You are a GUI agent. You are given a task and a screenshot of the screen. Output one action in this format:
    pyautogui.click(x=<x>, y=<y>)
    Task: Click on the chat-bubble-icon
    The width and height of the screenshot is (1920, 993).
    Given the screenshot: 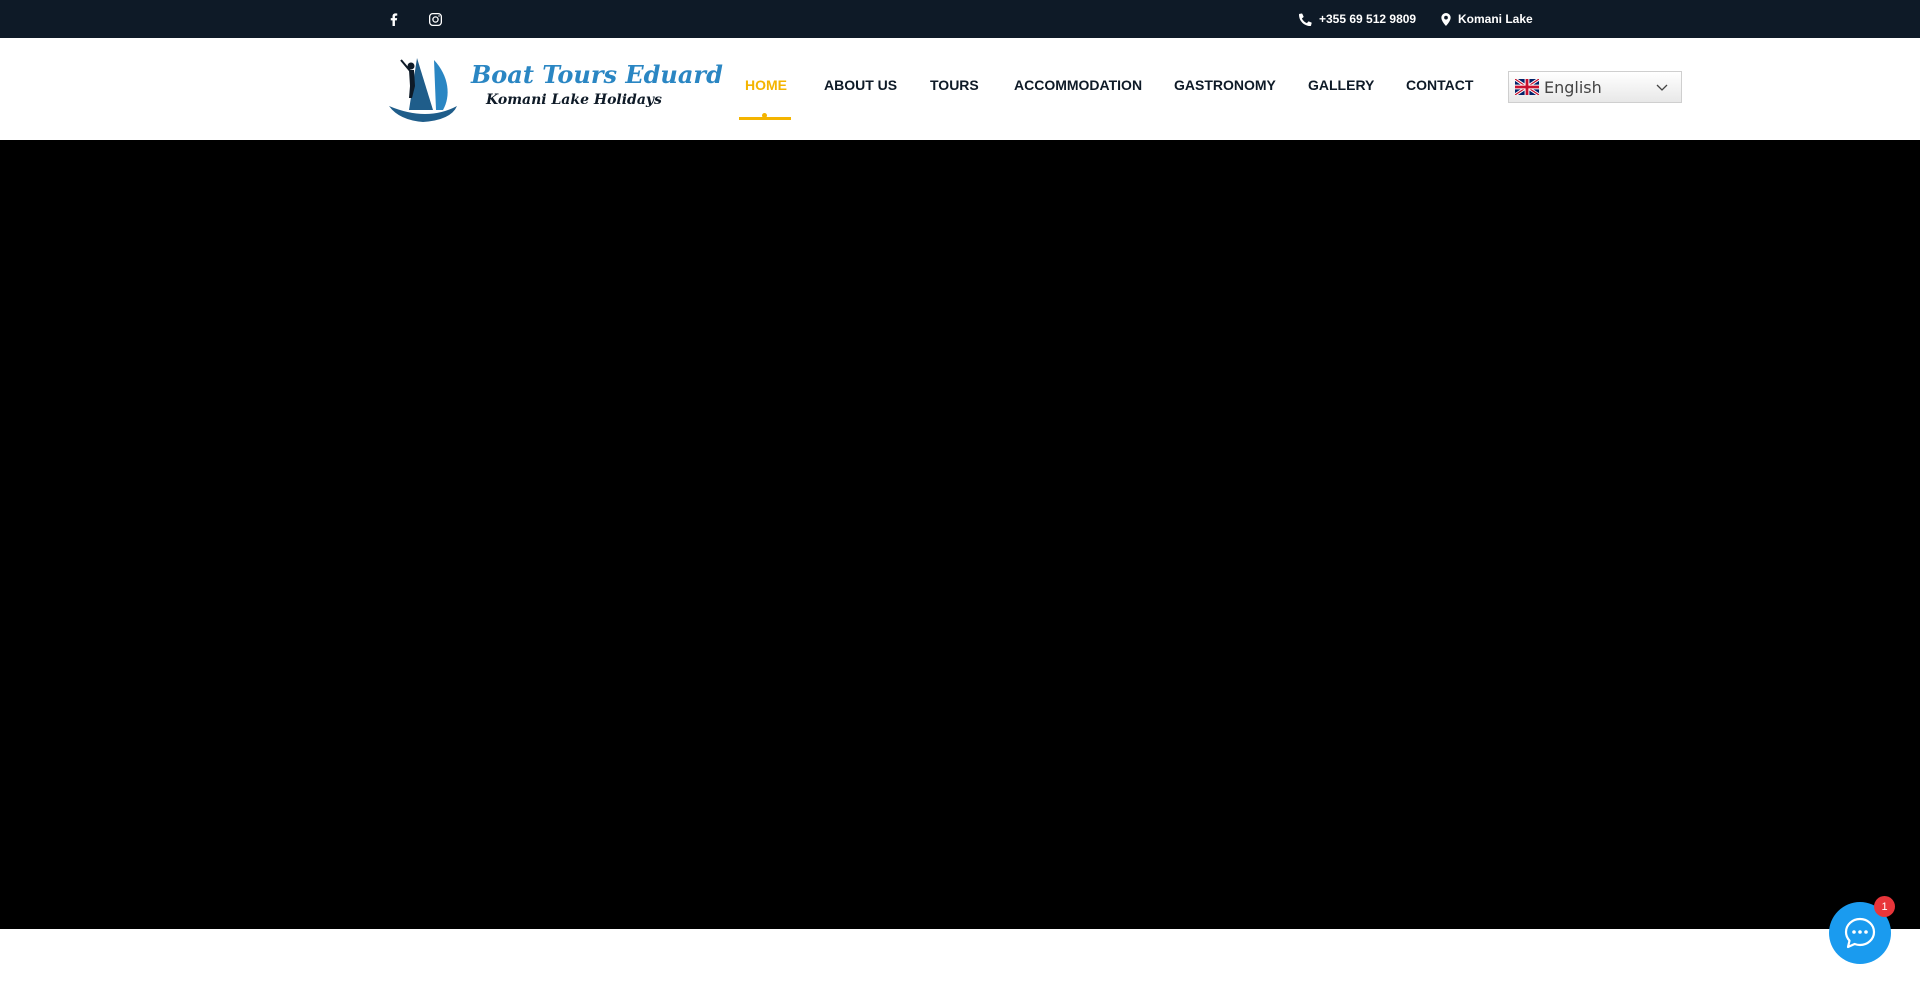 What is the action you would take?
    pyautogui.click(x=1860, y=933)
    